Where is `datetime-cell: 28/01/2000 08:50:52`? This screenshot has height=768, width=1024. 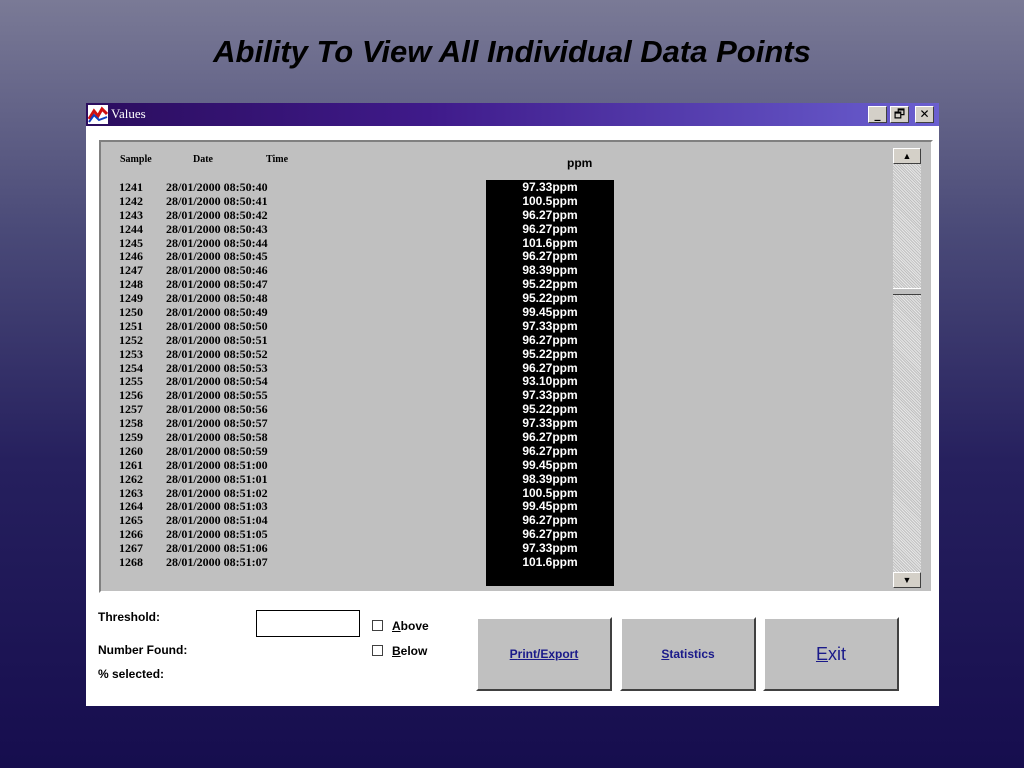 datetime-cell: 28/01/2000 08:50:52 is located at coordinates (217, 353).